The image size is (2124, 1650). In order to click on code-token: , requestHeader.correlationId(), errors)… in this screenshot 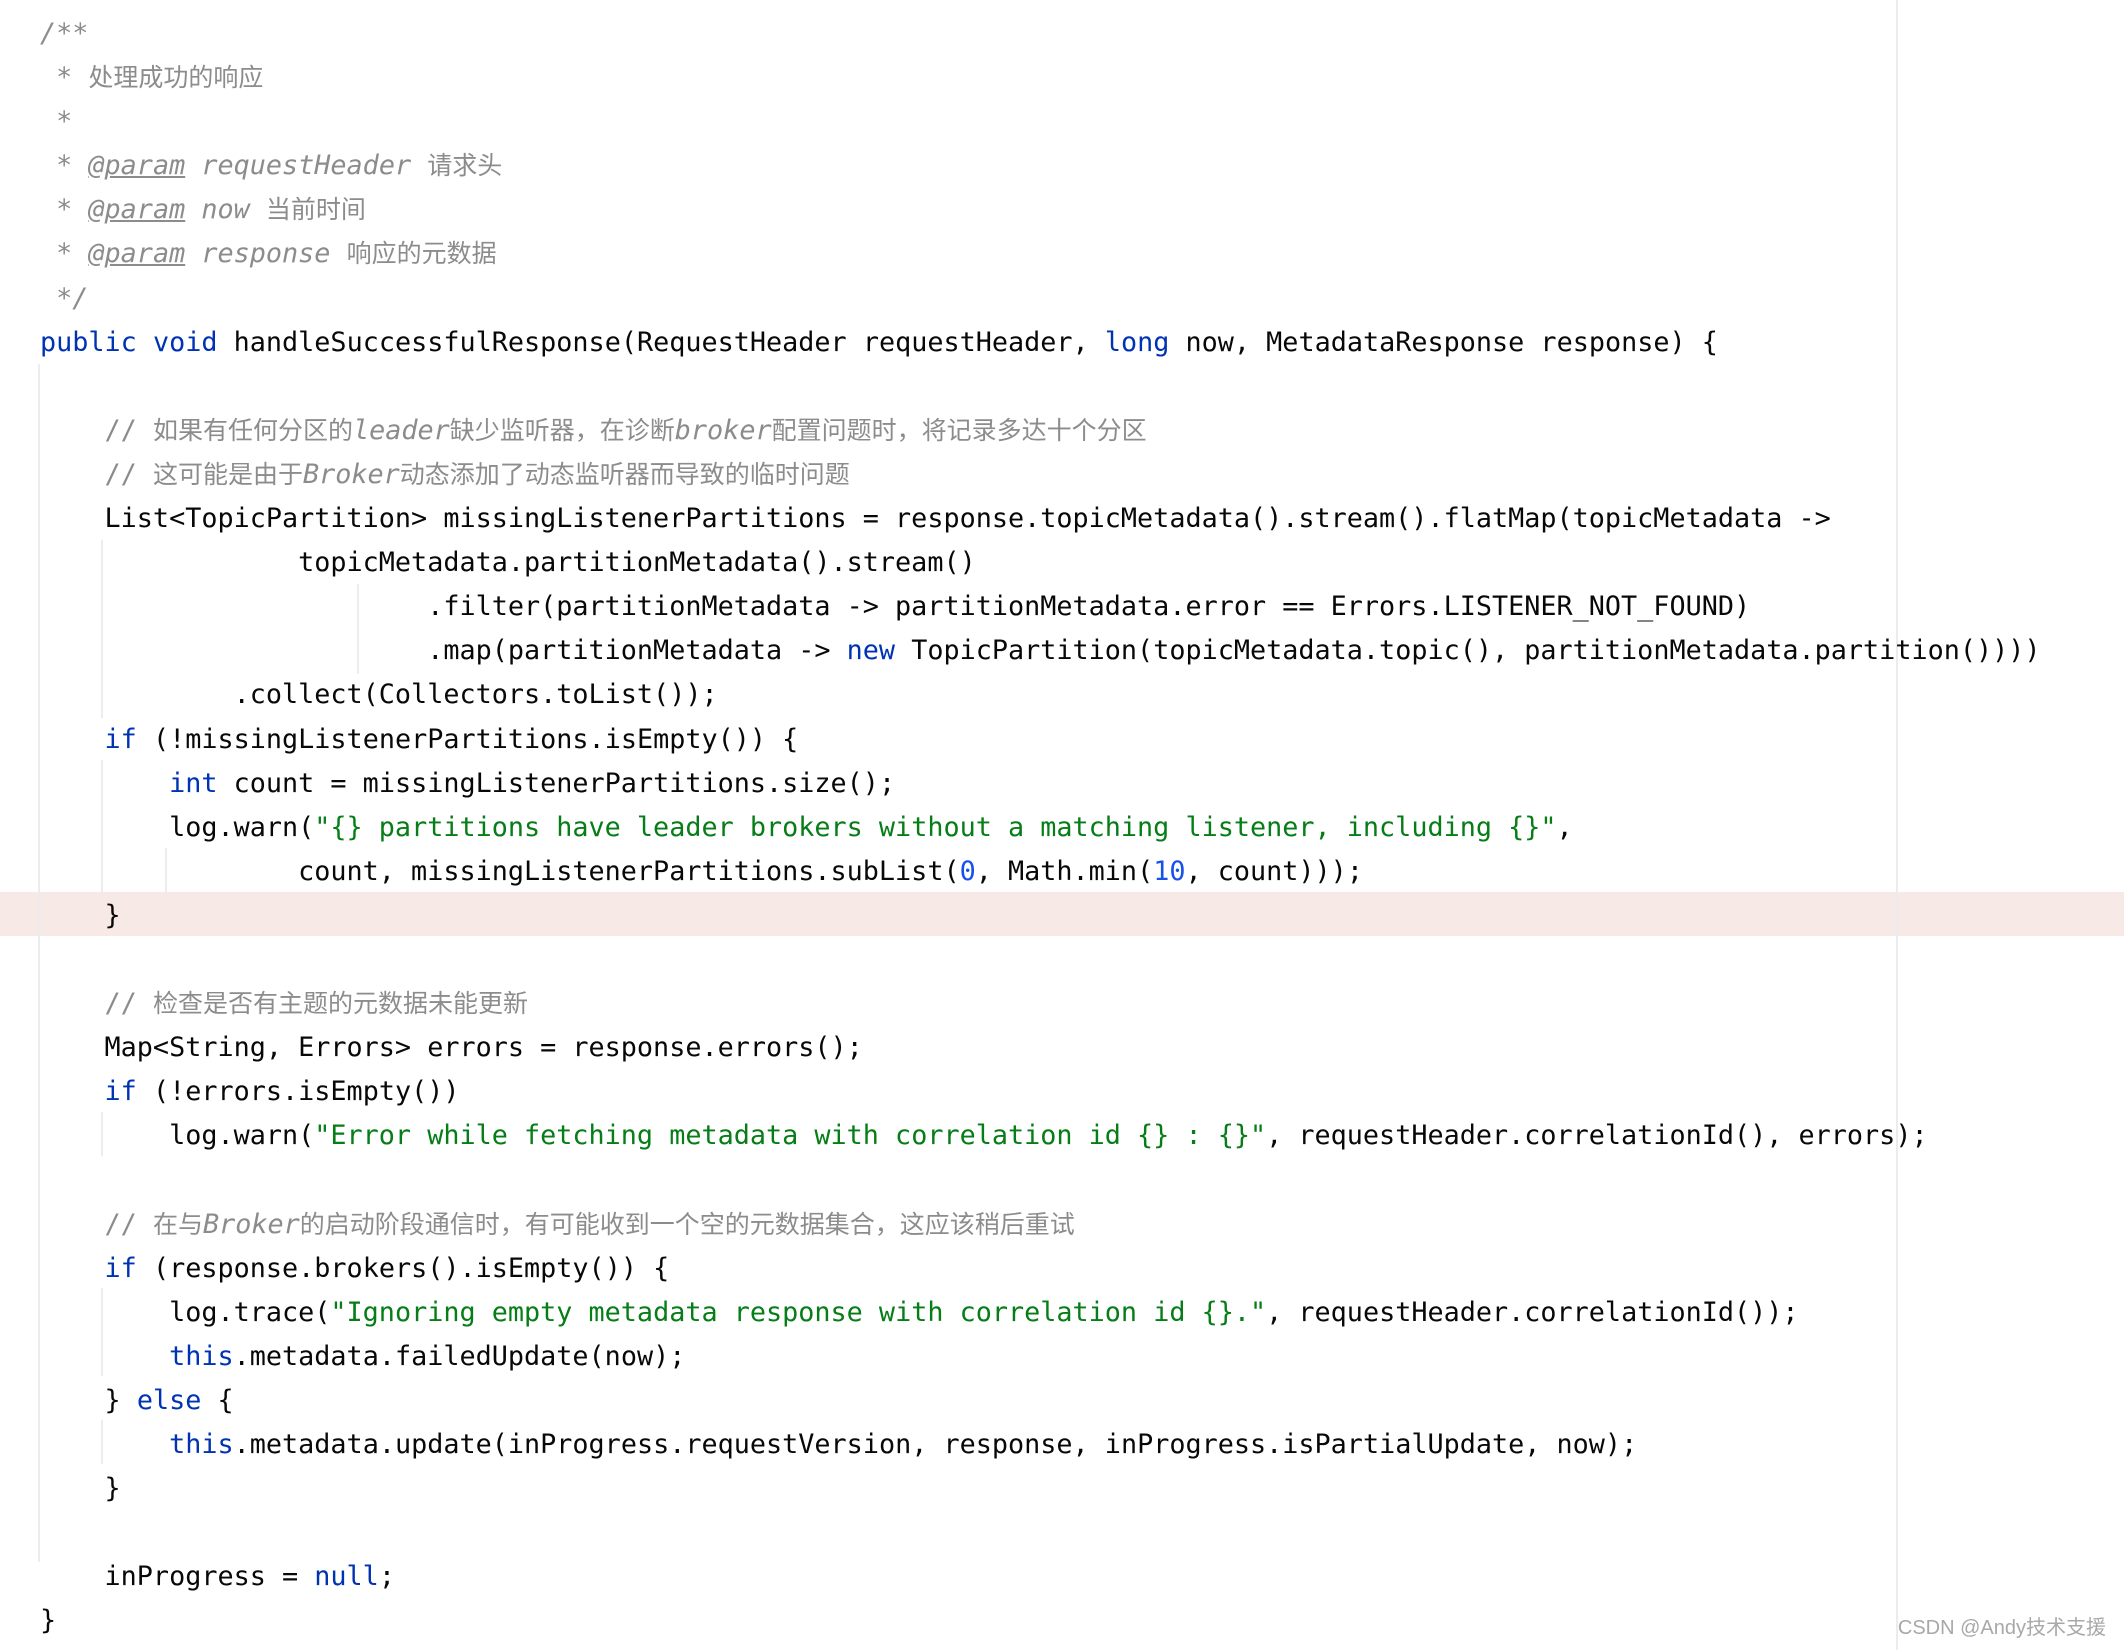, I will do `click(1597, 1136)`.